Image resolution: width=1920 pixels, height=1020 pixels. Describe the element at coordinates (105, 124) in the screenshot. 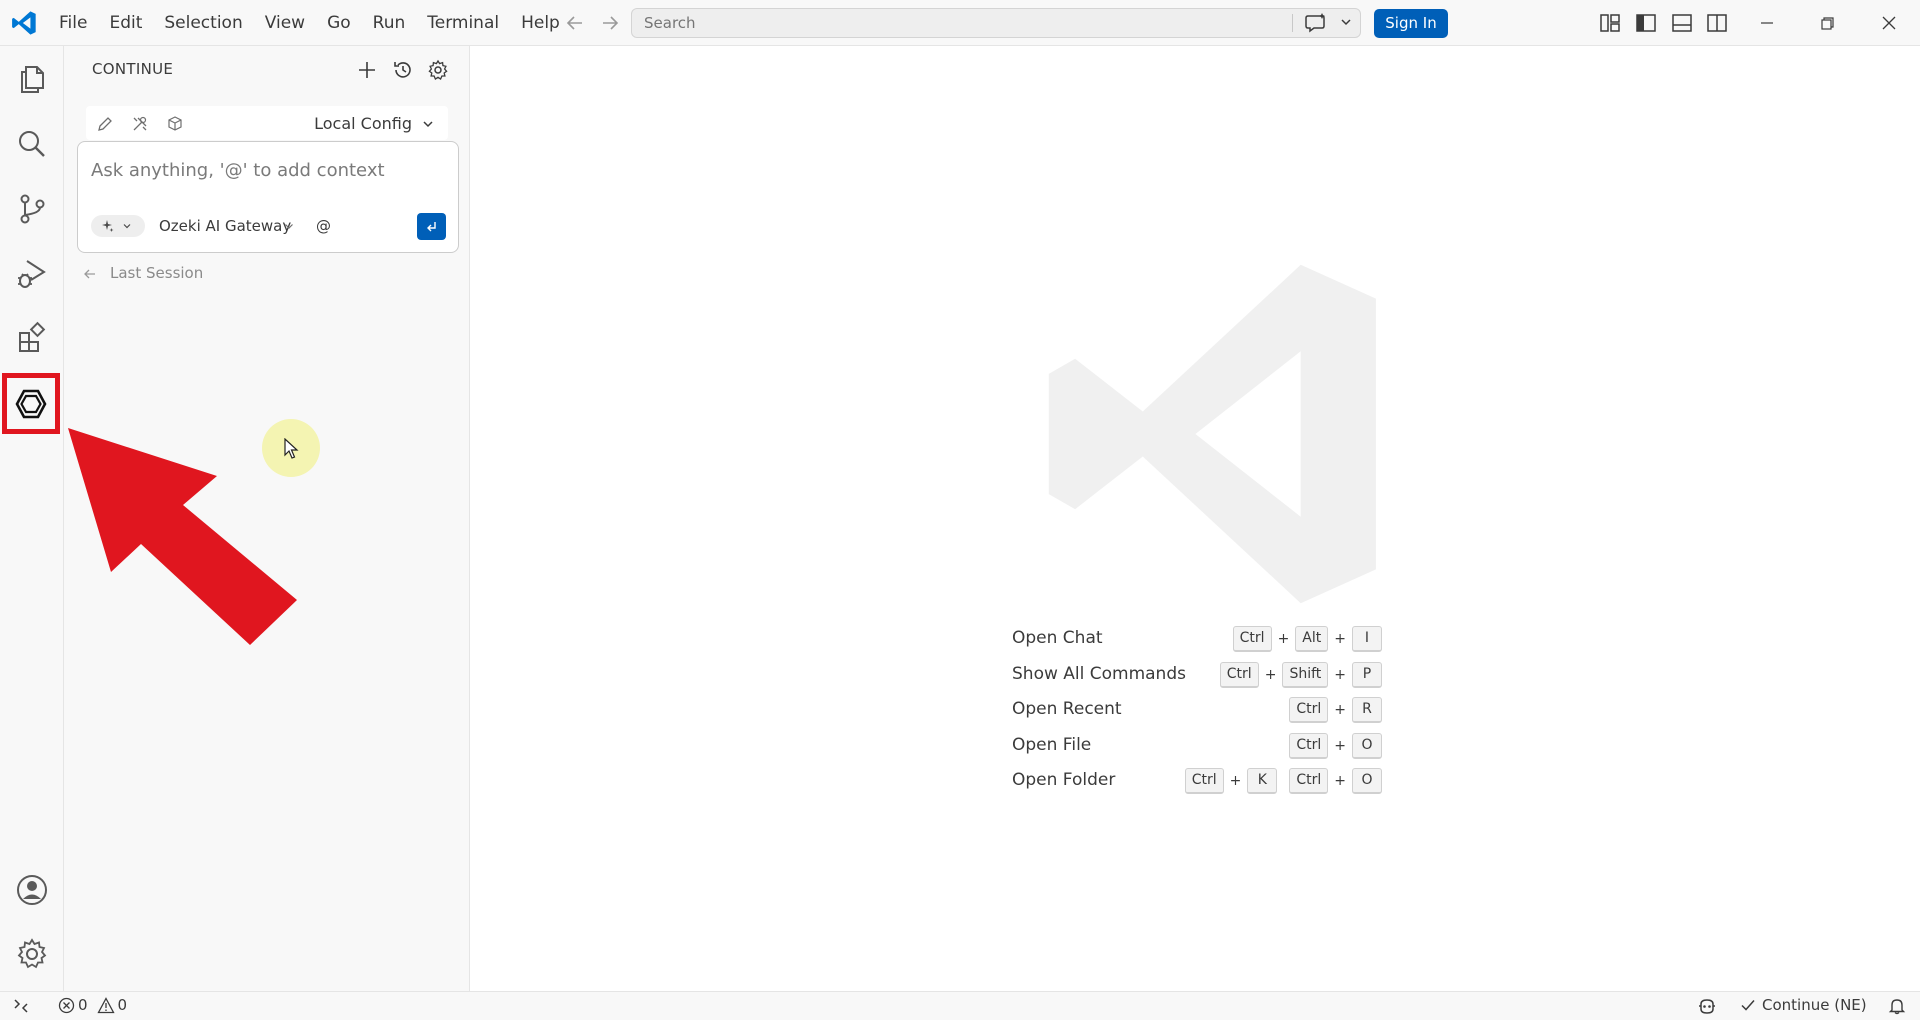

I see `edit-pencil-icon` at that location.